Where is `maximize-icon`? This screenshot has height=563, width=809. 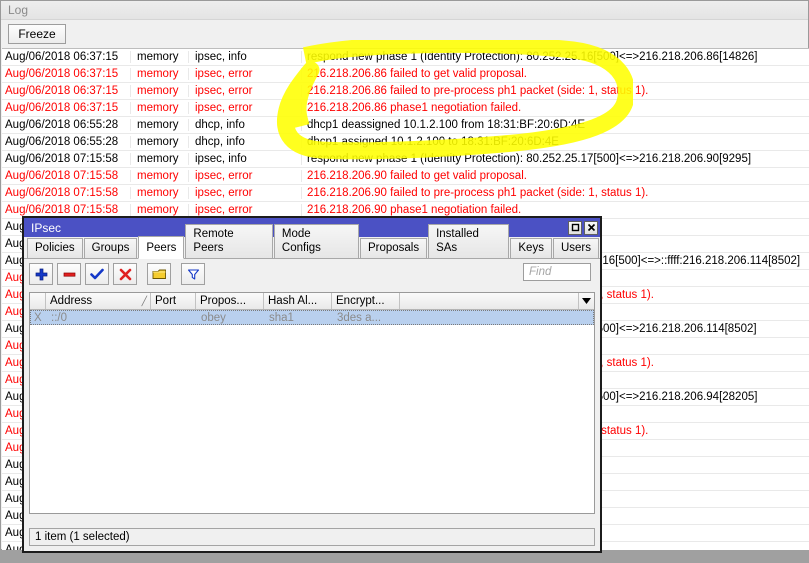 maximize-icon is located at coordinates (575, 227).